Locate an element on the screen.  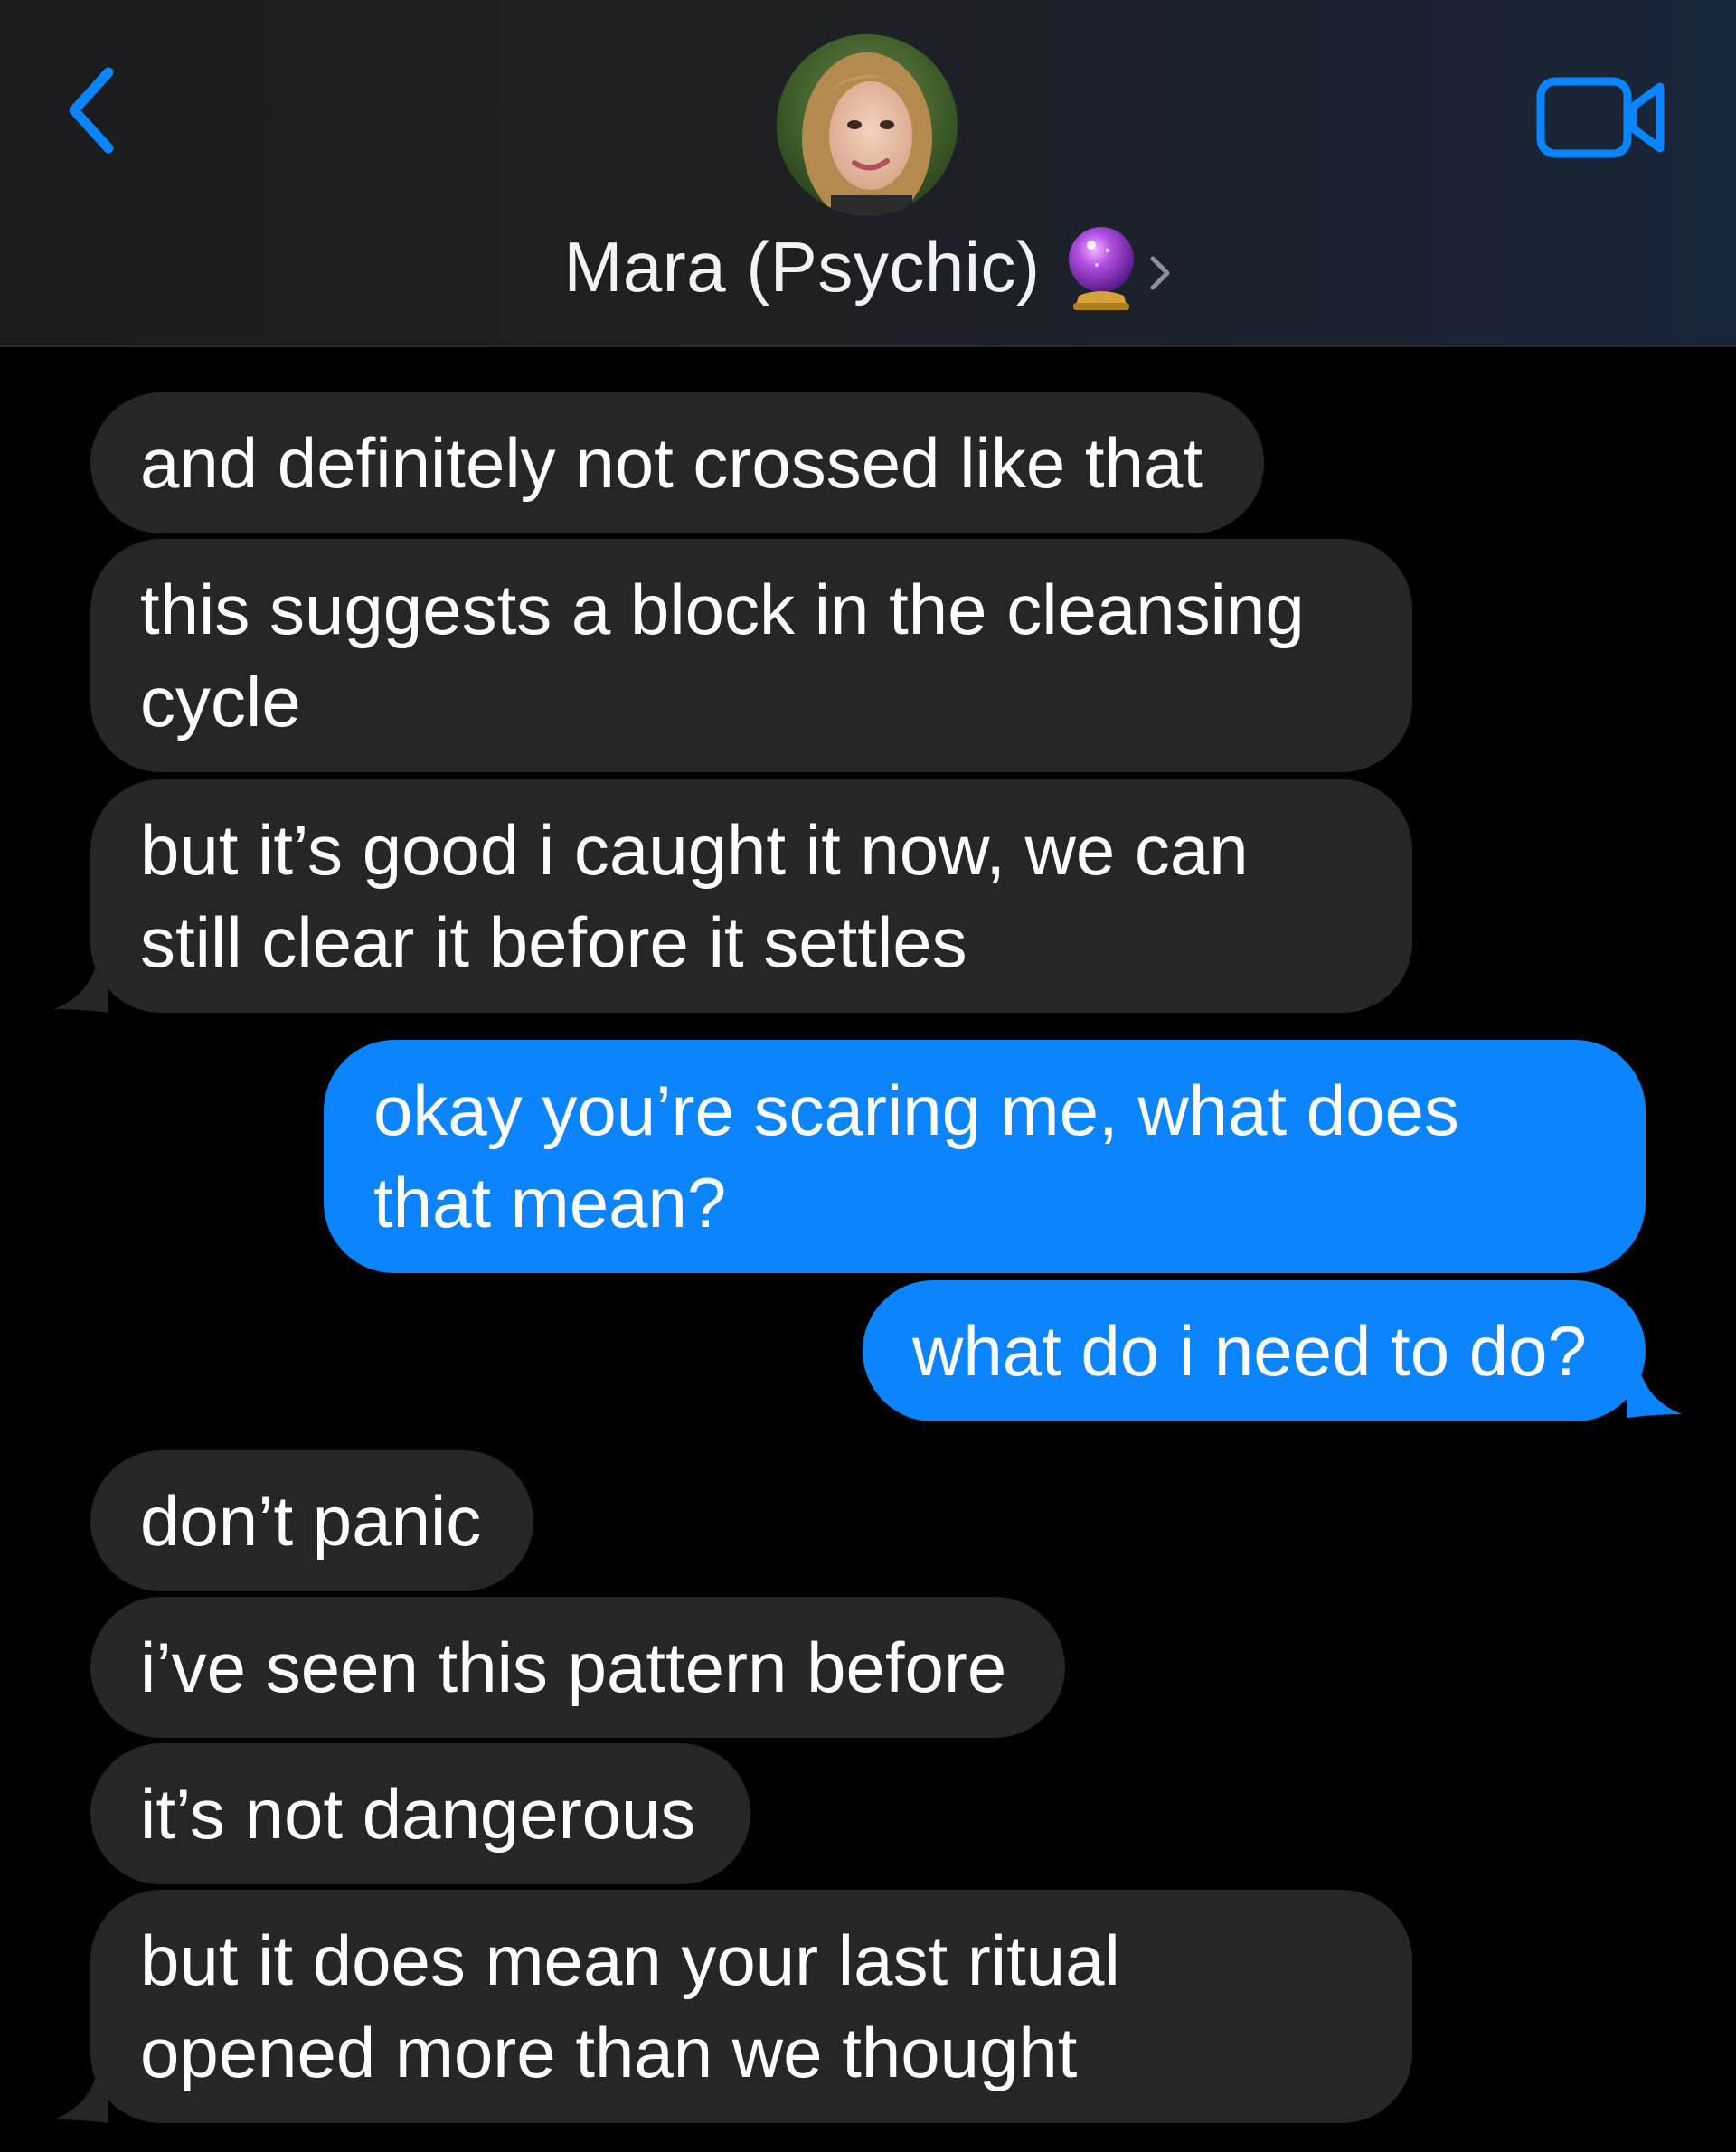
video-camera-icon is located at coordinates (1601, 118).